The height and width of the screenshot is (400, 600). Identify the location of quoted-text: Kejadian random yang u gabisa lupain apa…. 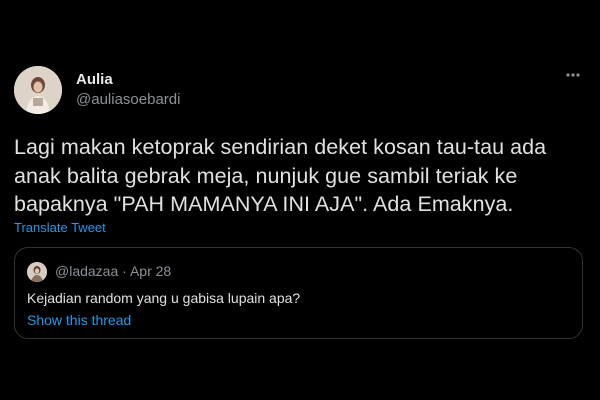
(164, 298).